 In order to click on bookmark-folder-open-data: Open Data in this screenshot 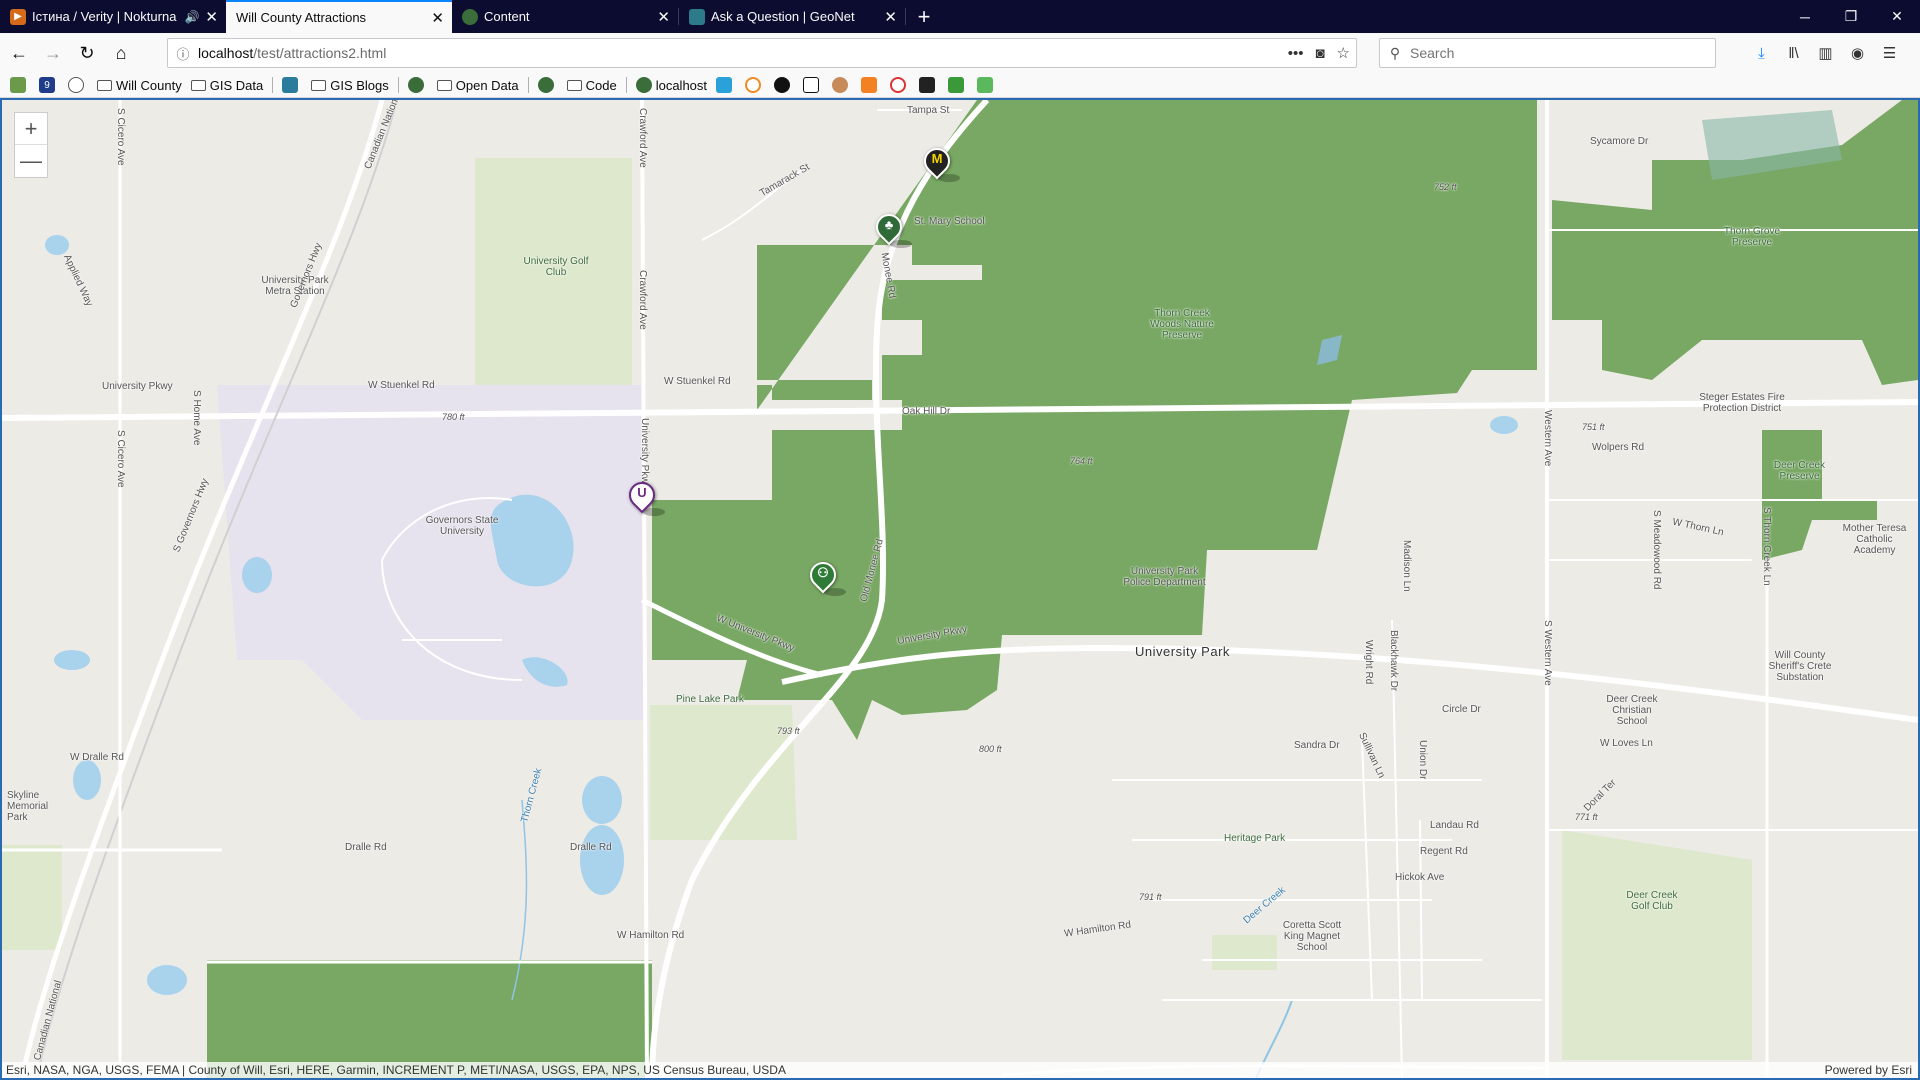, I will do `click(477, 85)`.